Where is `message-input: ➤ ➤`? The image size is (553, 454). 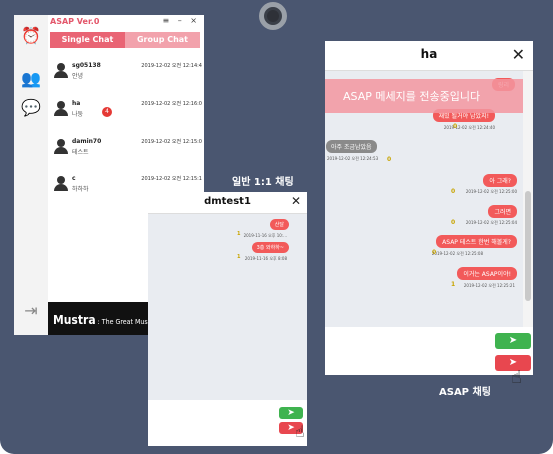
message-input: ➤ ➤ is located at coordinates (429, 351).